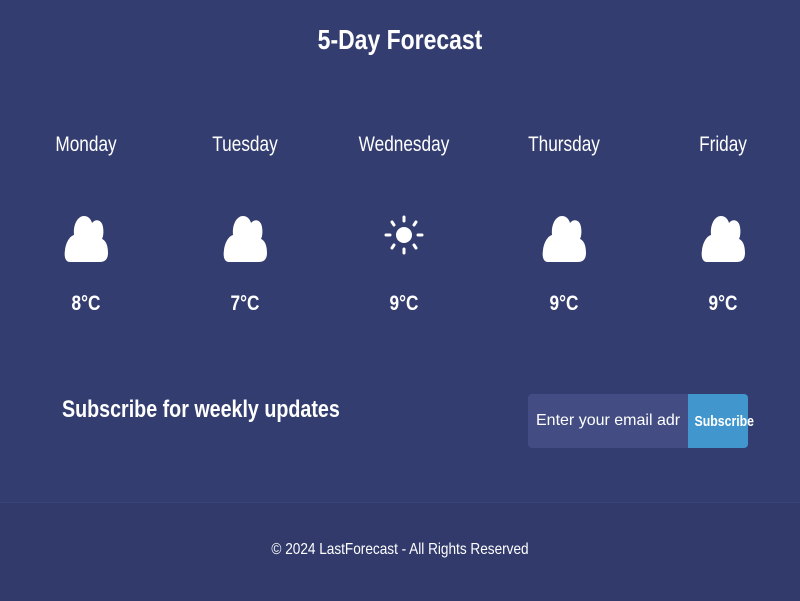 The width and height of the screenshot is (800, 601). I want to click on day-name: Wednesday, so click(404, 144).